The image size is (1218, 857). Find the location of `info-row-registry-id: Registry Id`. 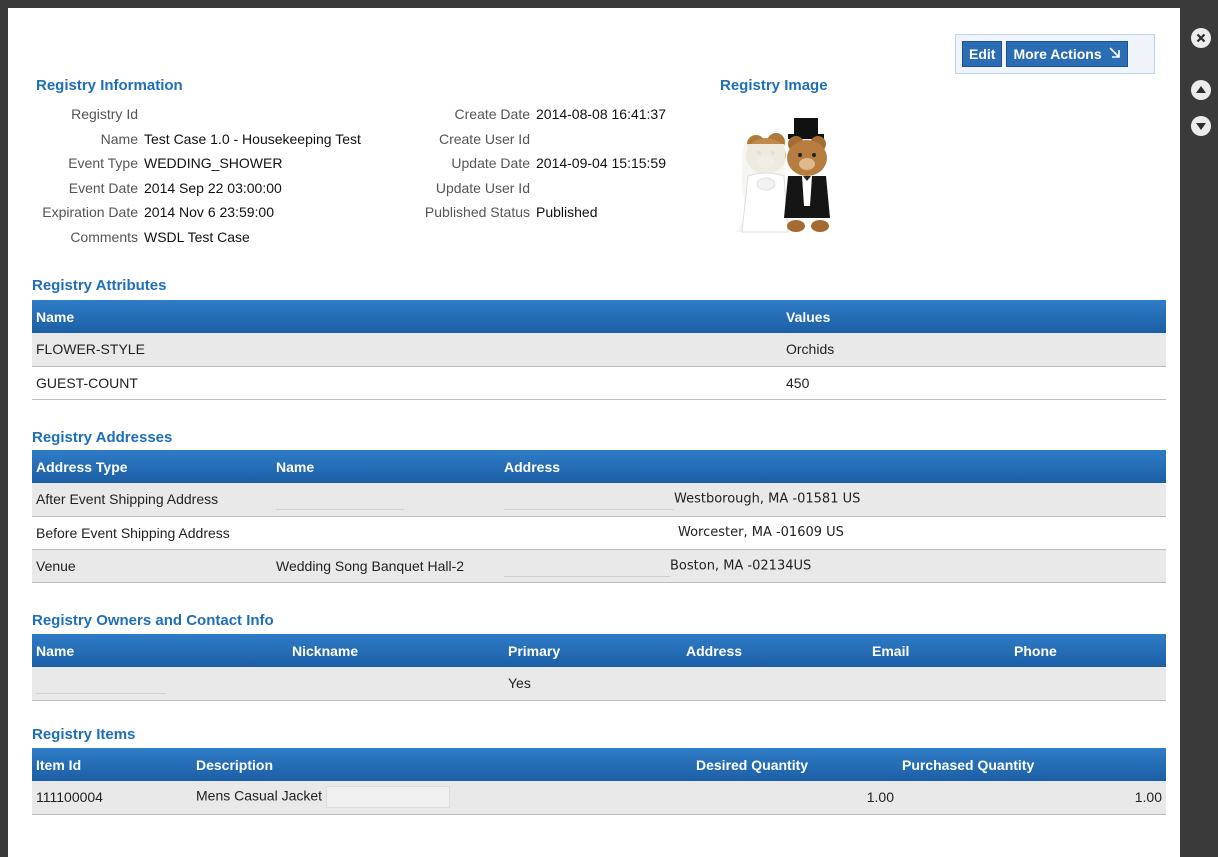

info-row-registry-id: Registry Id is located at coordinates (184, 114).